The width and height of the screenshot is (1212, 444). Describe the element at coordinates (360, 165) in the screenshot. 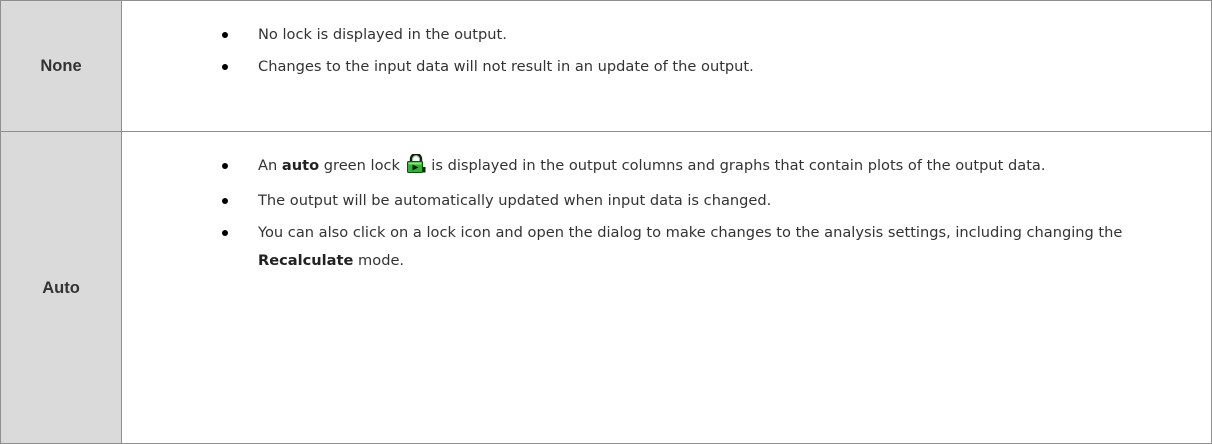

I see `bullet-text-mid: green lock` at that location.